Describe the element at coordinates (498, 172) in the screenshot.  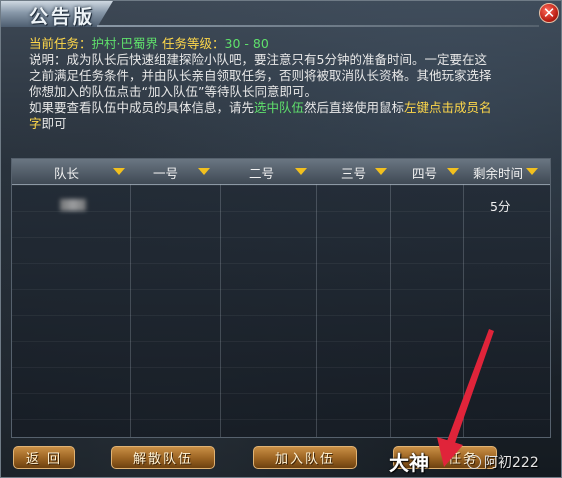
I see `header-time-left: 剩余时间` at that location.